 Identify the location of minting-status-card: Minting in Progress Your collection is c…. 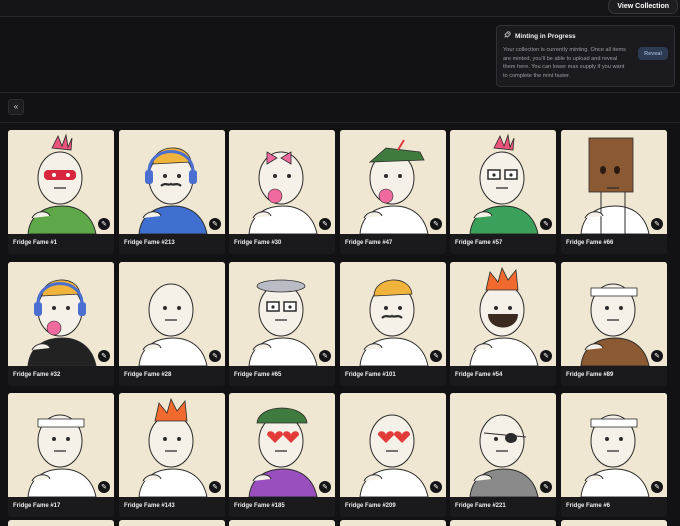
(585, 56).